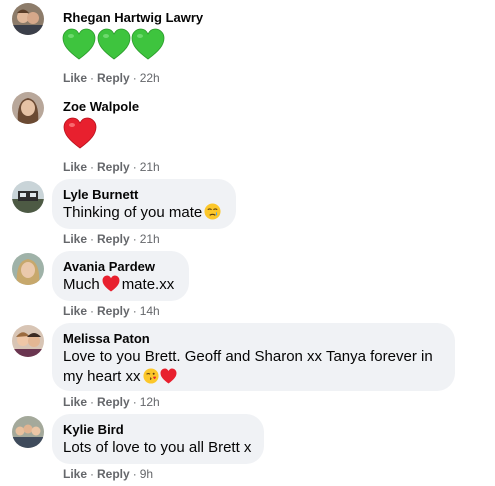 The height and width of the screenshot is (486, 495). I want to click on comment-text: Much mate.xx, so click(118, 286).